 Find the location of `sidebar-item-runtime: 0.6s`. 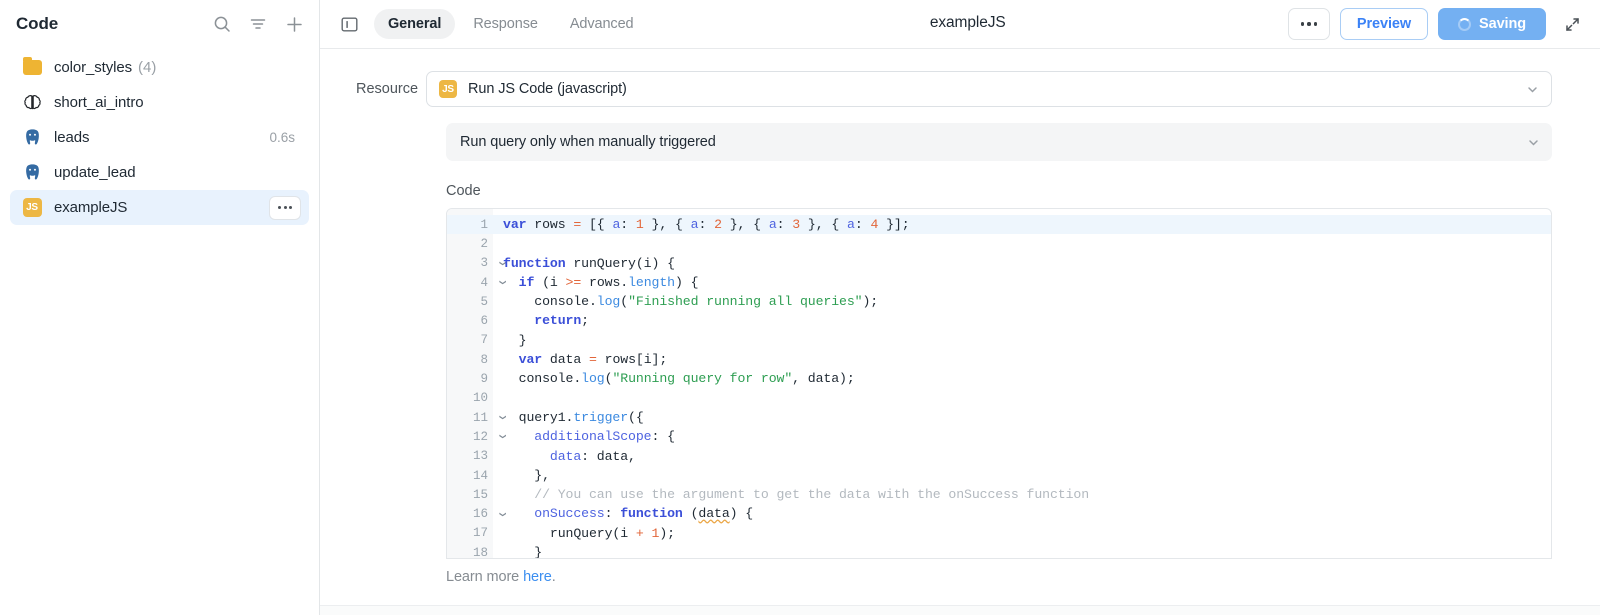

sidebar-item-runtime: 0.6s is located at coordinates (282, 137).